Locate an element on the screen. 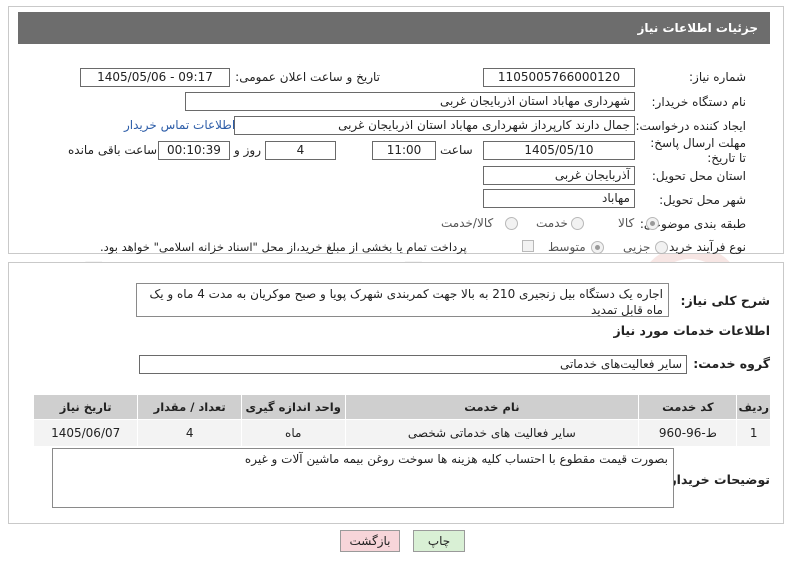 The height and width of the screenshot is (566, 788). col-quantity-header: تعداد / مقدار is located at coordinates (189, 407).